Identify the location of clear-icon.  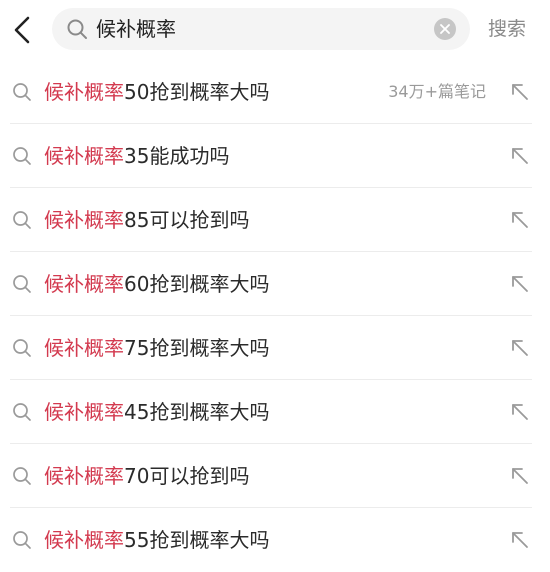
(445, 29).